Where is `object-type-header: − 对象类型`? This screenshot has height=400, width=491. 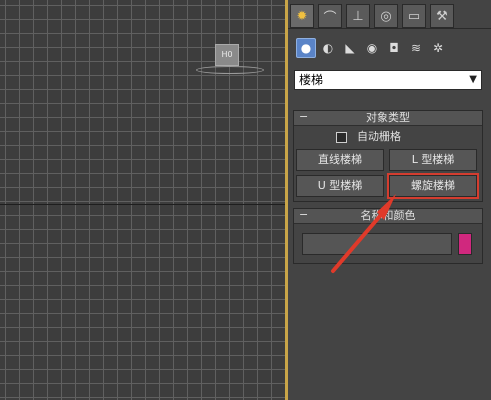 object-type-header: − 对象类型 is located at coordinates (388, 118).